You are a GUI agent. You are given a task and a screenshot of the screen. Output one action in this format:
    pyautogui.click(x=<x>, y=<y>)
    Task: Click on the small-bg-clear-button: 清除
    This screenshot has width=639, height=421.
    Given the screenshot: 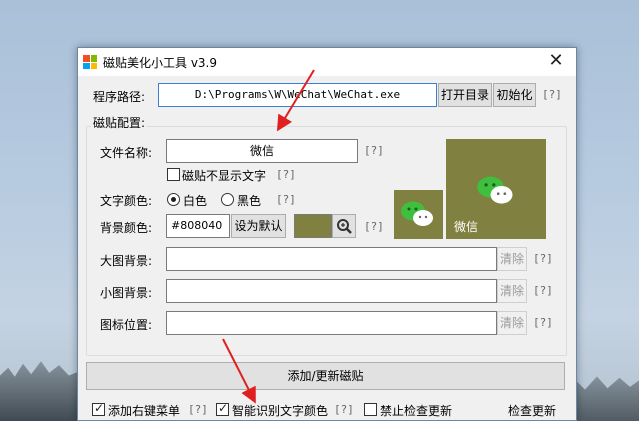 What is the action you would take?
    pyautogui.click(x=512, y=291)
    